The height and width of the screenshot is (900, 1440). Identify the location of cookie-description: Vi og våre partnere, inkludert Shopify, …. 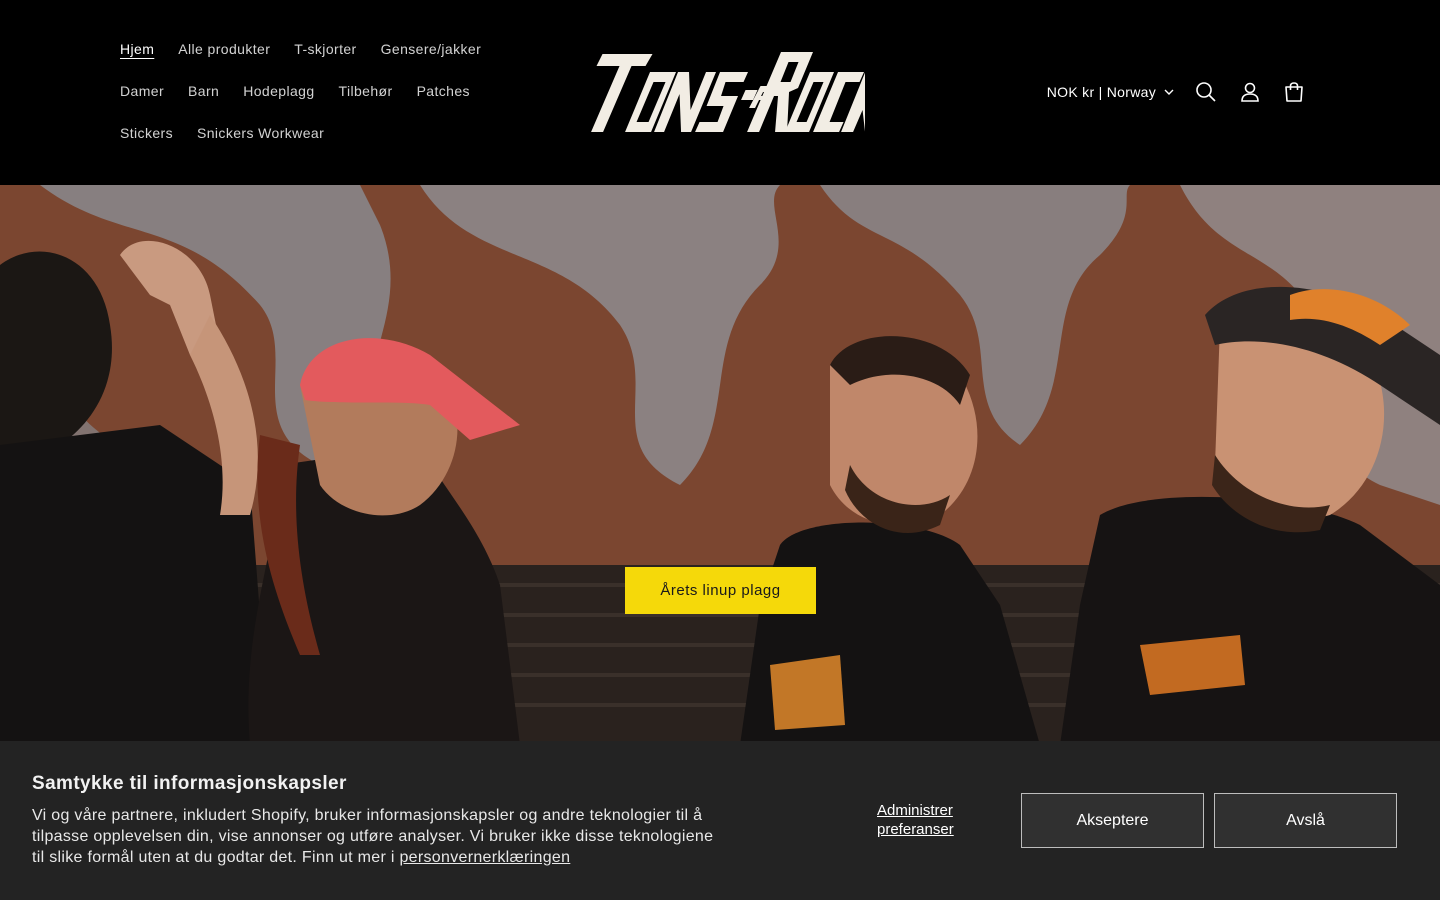
(397, 836).